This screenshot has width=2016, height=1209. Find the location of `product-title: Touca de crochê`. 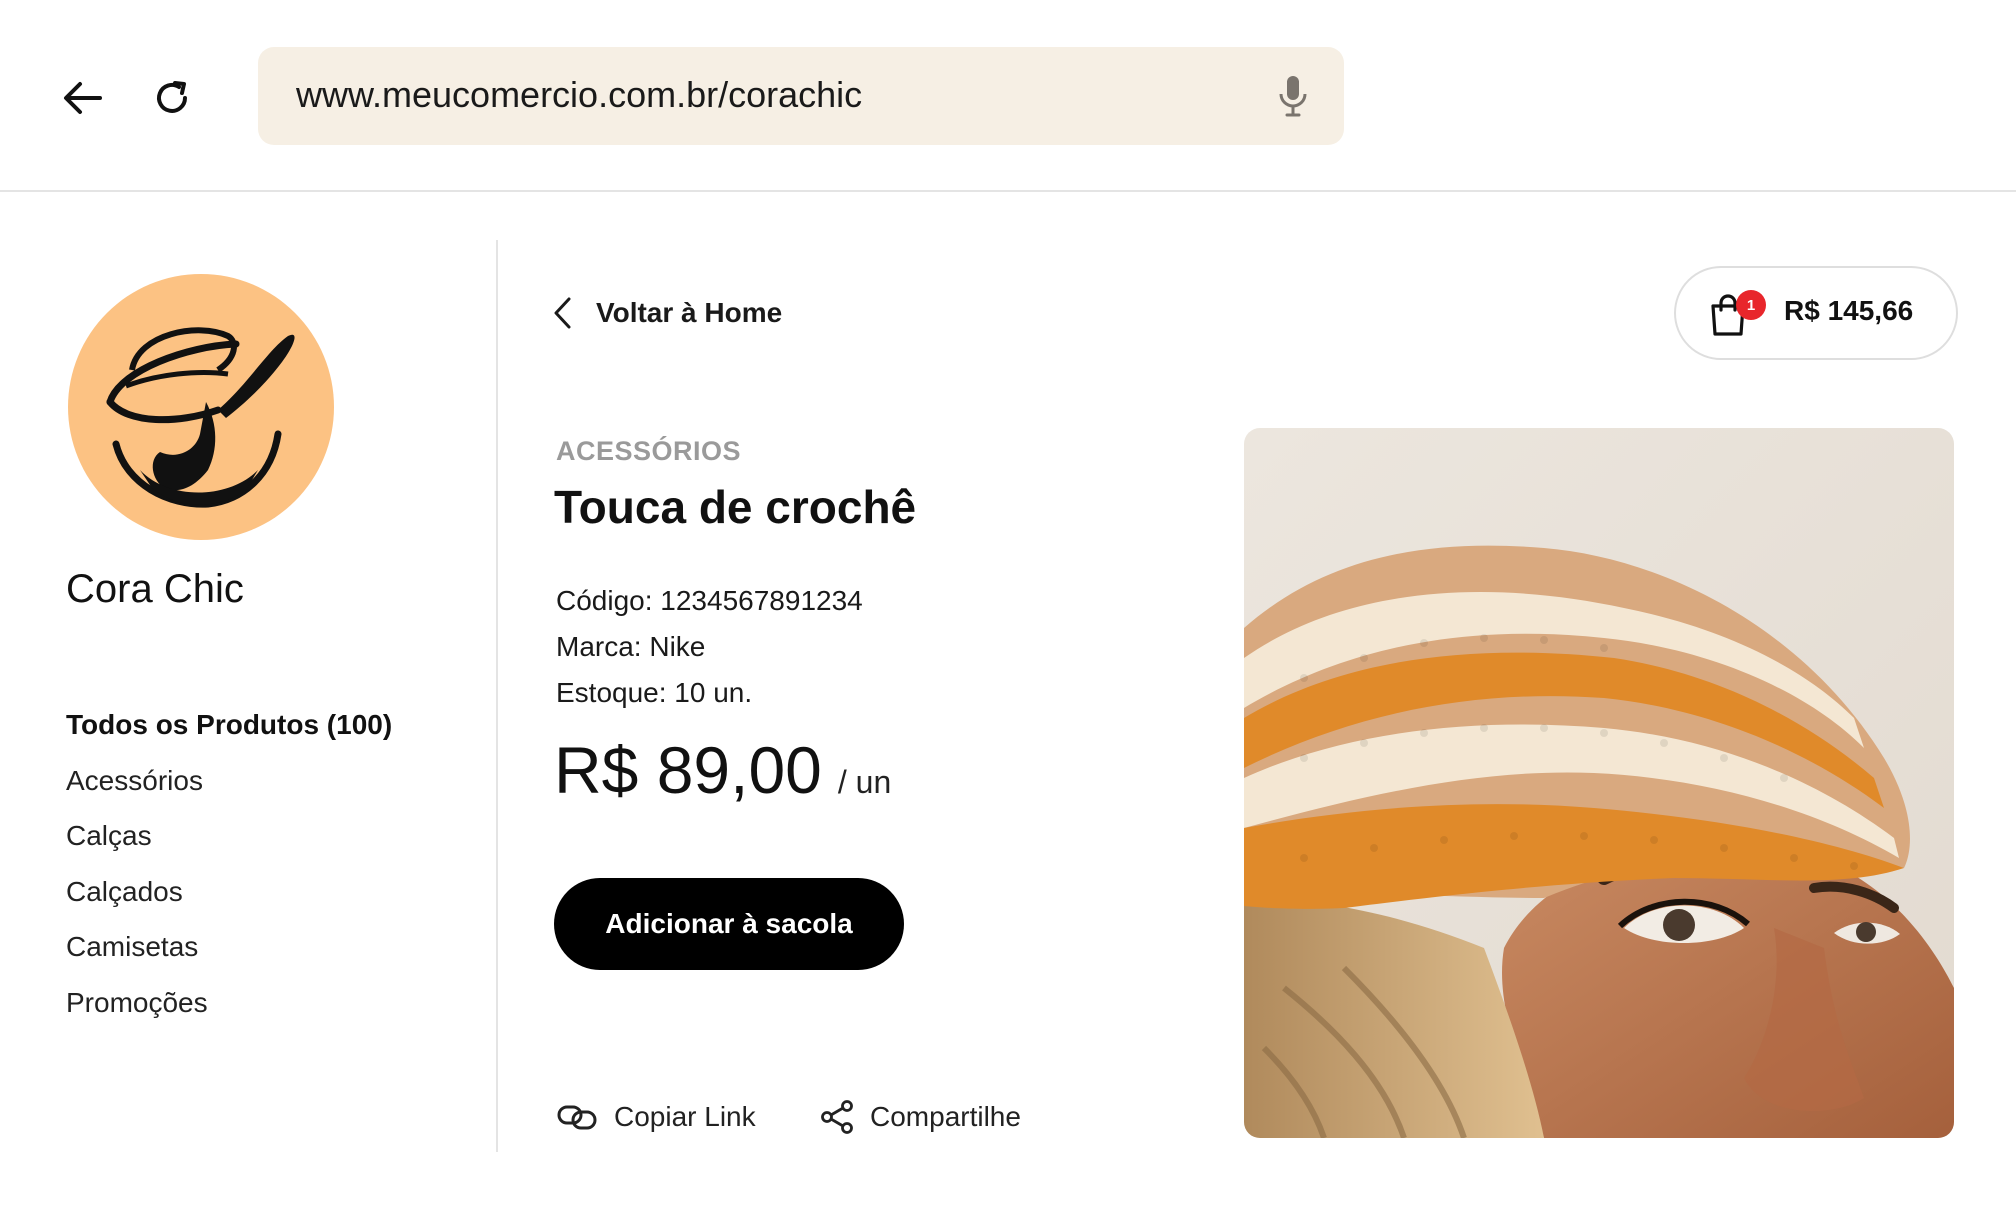

product-title: Touca de crochê is located at coordinates (735, 507).